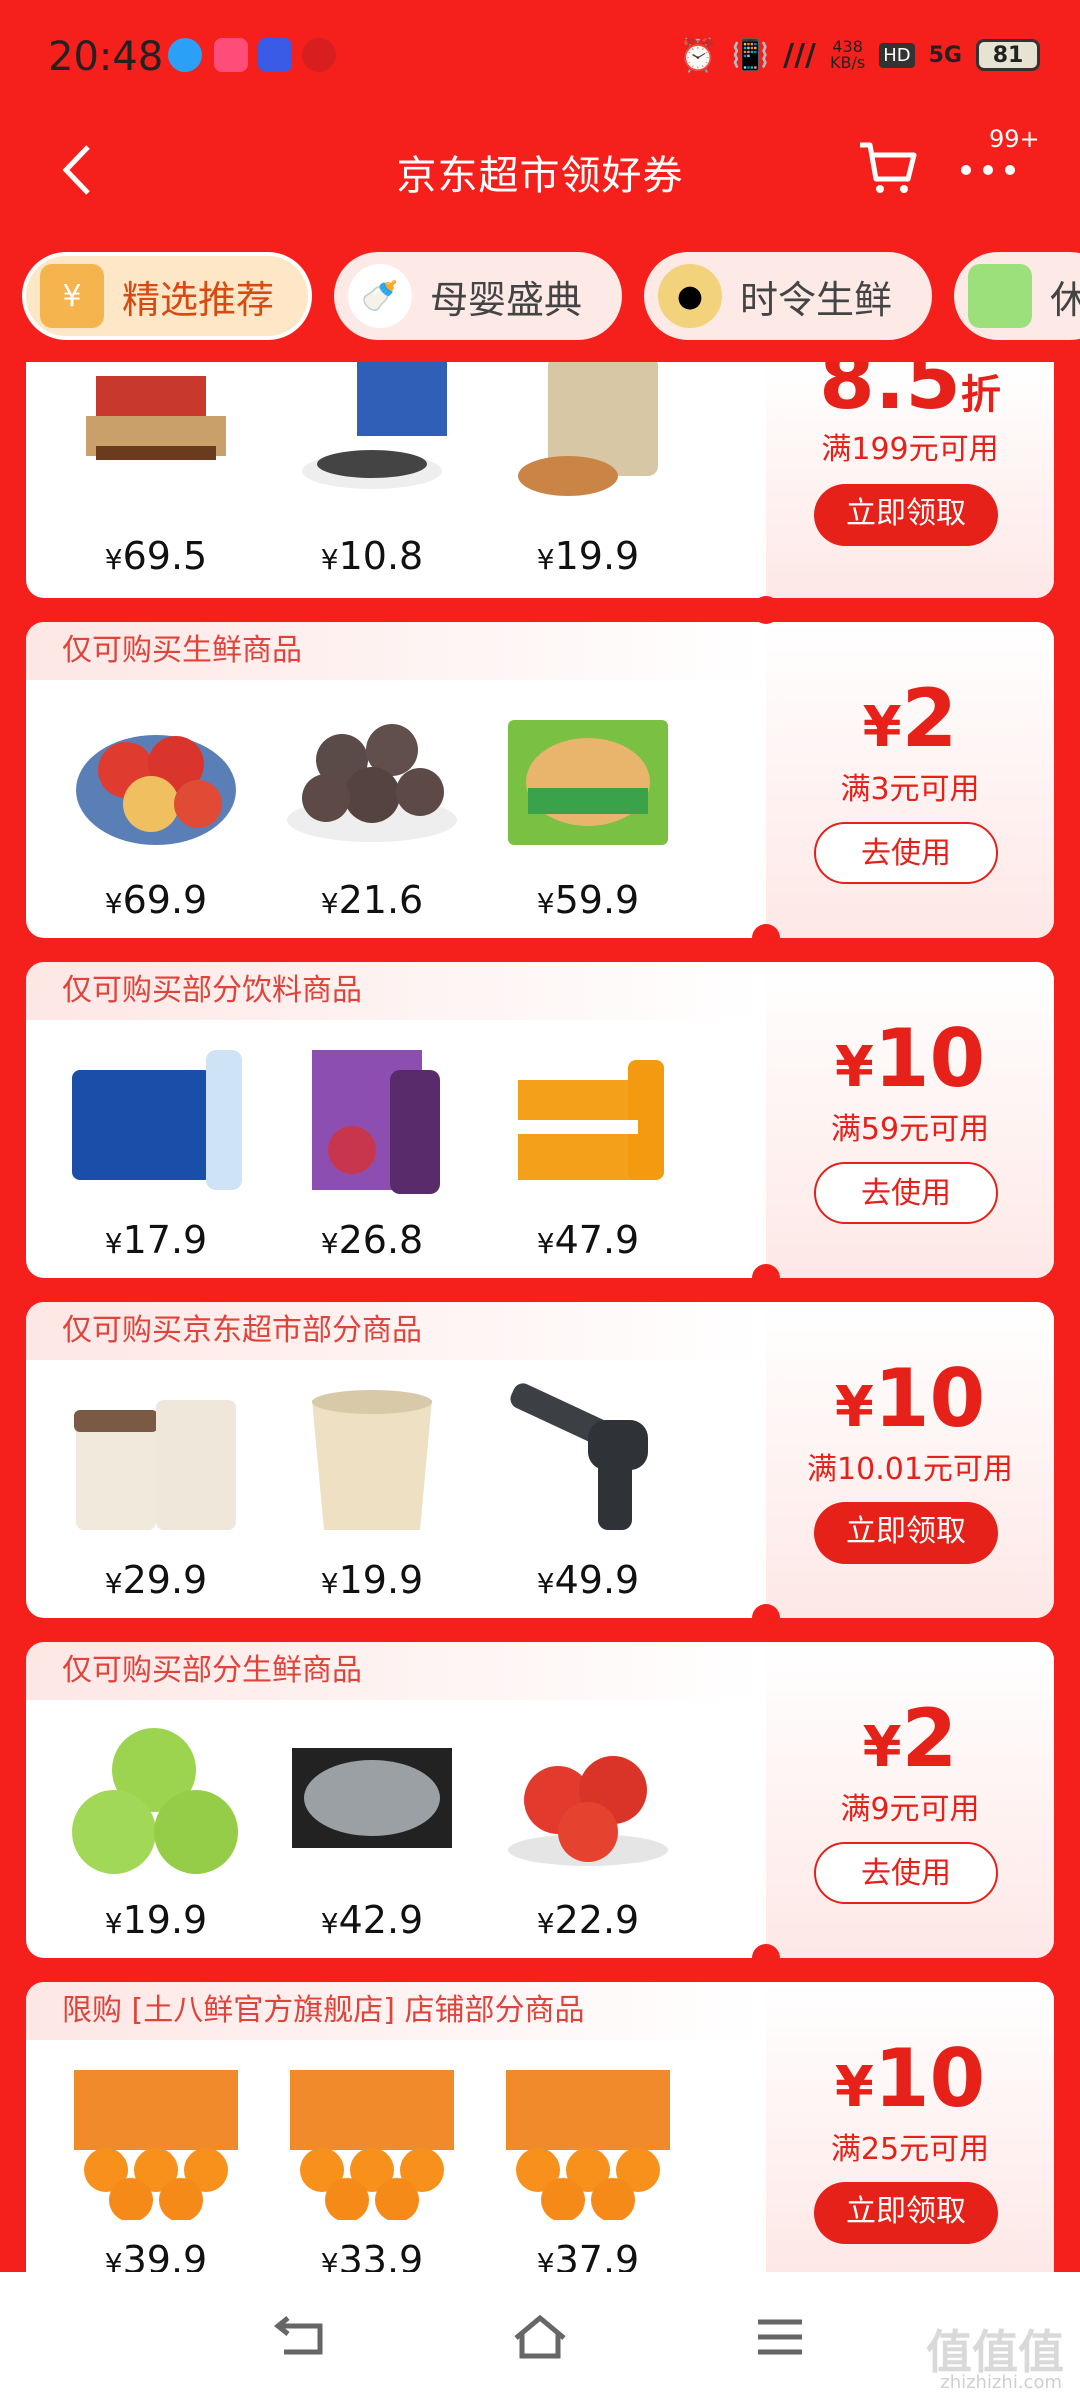 This screenshot has width=1080, height=2400. What do you see at coordinates (185, 55) in the screenshot?
I see `qq-icon` at bounding box center [185, 55].